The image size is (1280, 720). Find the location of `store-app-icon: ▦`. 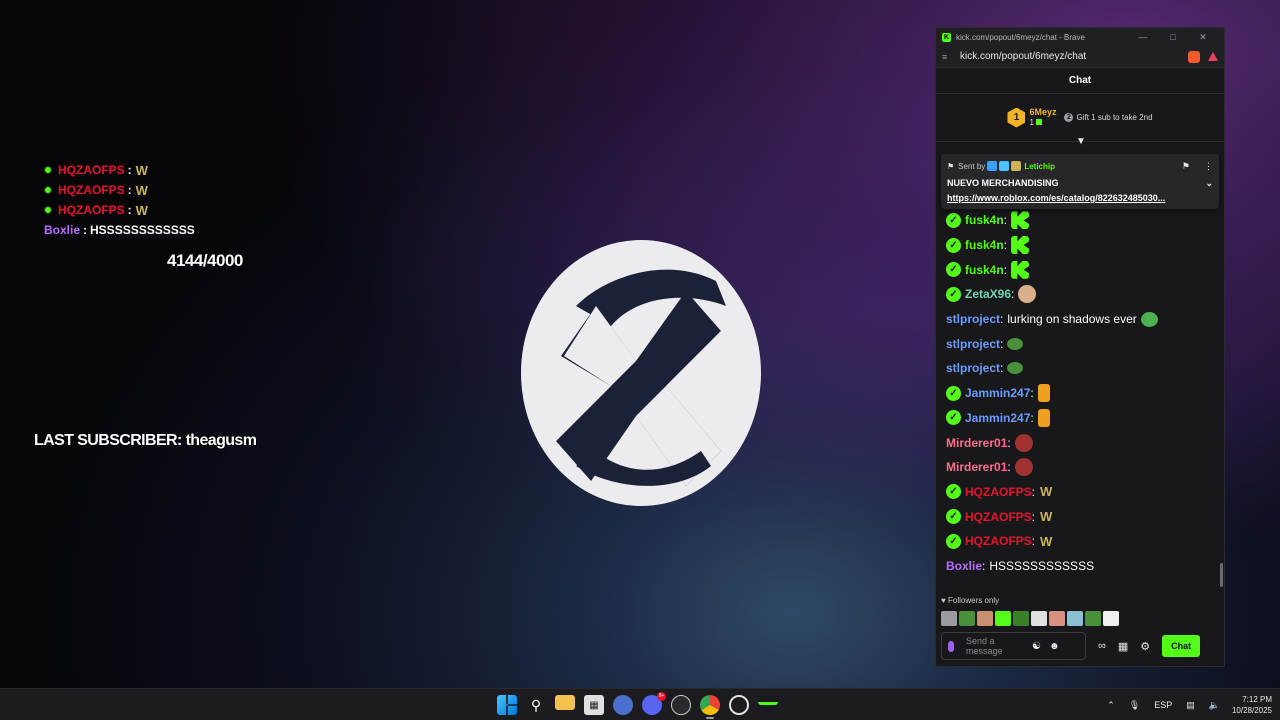

store-app-icon: ▦ is located at coordinates (594, 705).